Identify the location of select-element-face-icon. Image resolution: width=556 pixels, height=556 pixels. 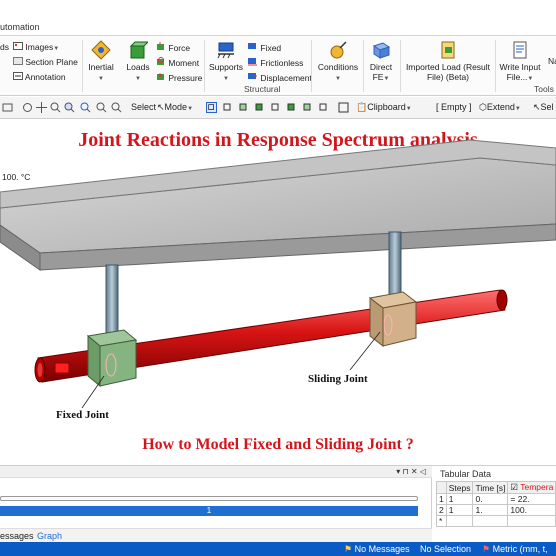
(291, 107).